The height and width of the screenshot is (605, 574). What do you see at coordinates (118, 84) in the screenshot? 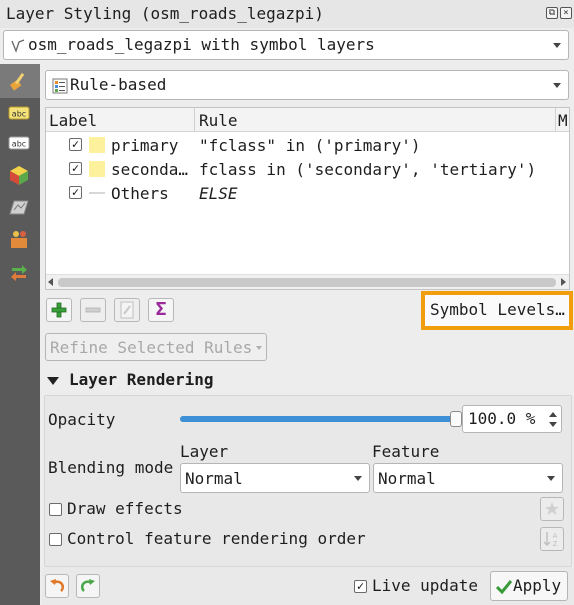
I see `renderer-combo-value: Rule-based` at bounding box center [118, 84].